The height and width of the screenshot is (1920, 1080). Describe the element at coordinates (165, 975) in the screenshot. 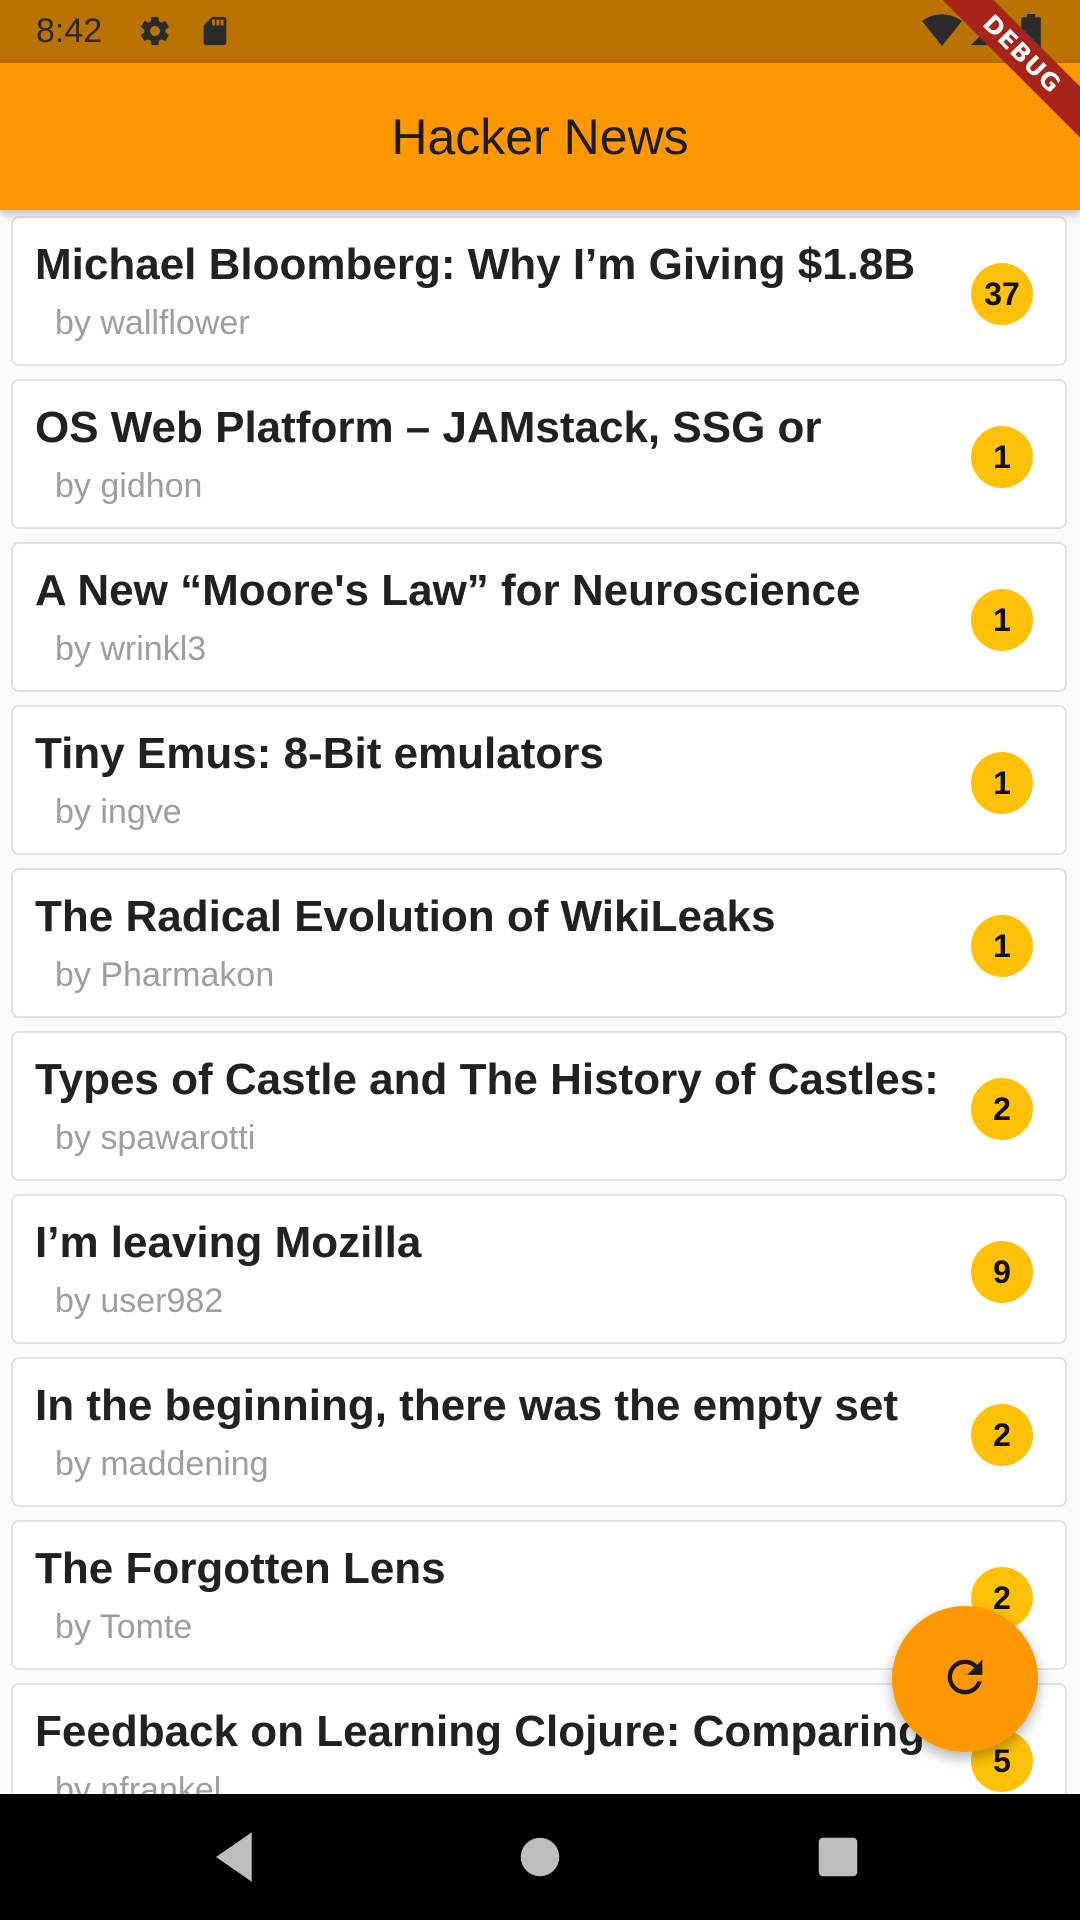

I see `story-author: by Pharmakon` at that location.